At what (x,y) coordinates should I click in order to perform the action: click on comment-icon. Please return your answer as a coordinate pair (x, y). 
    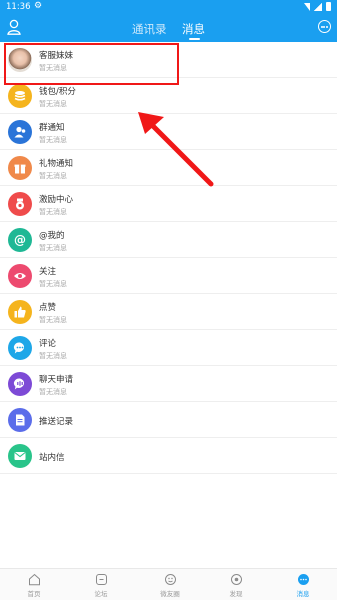
    Looking at the image, I should click on (20, 348).